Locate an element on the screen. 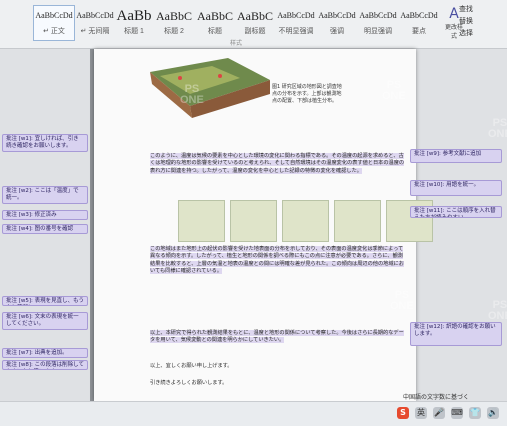  comment-balloon: 批注 [w10]: 用語を統一。 is located at coordinates (456, 188).